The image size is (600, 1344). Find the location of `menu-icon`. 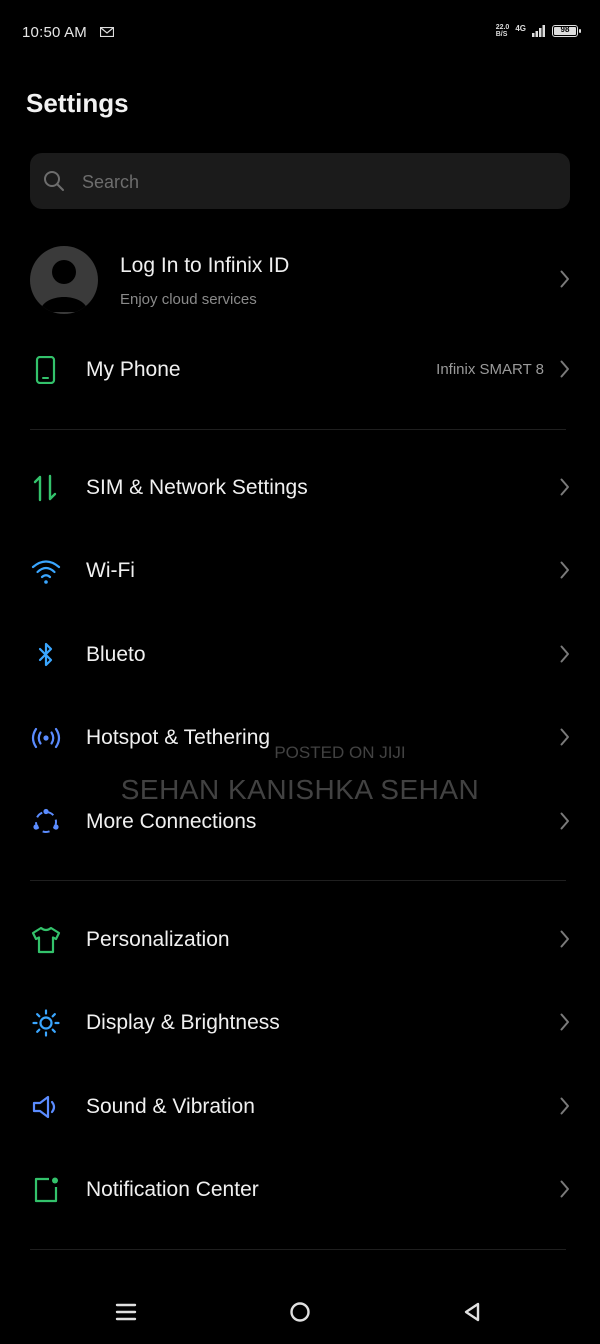

menu-icon is located at coordinates (126, 1312).